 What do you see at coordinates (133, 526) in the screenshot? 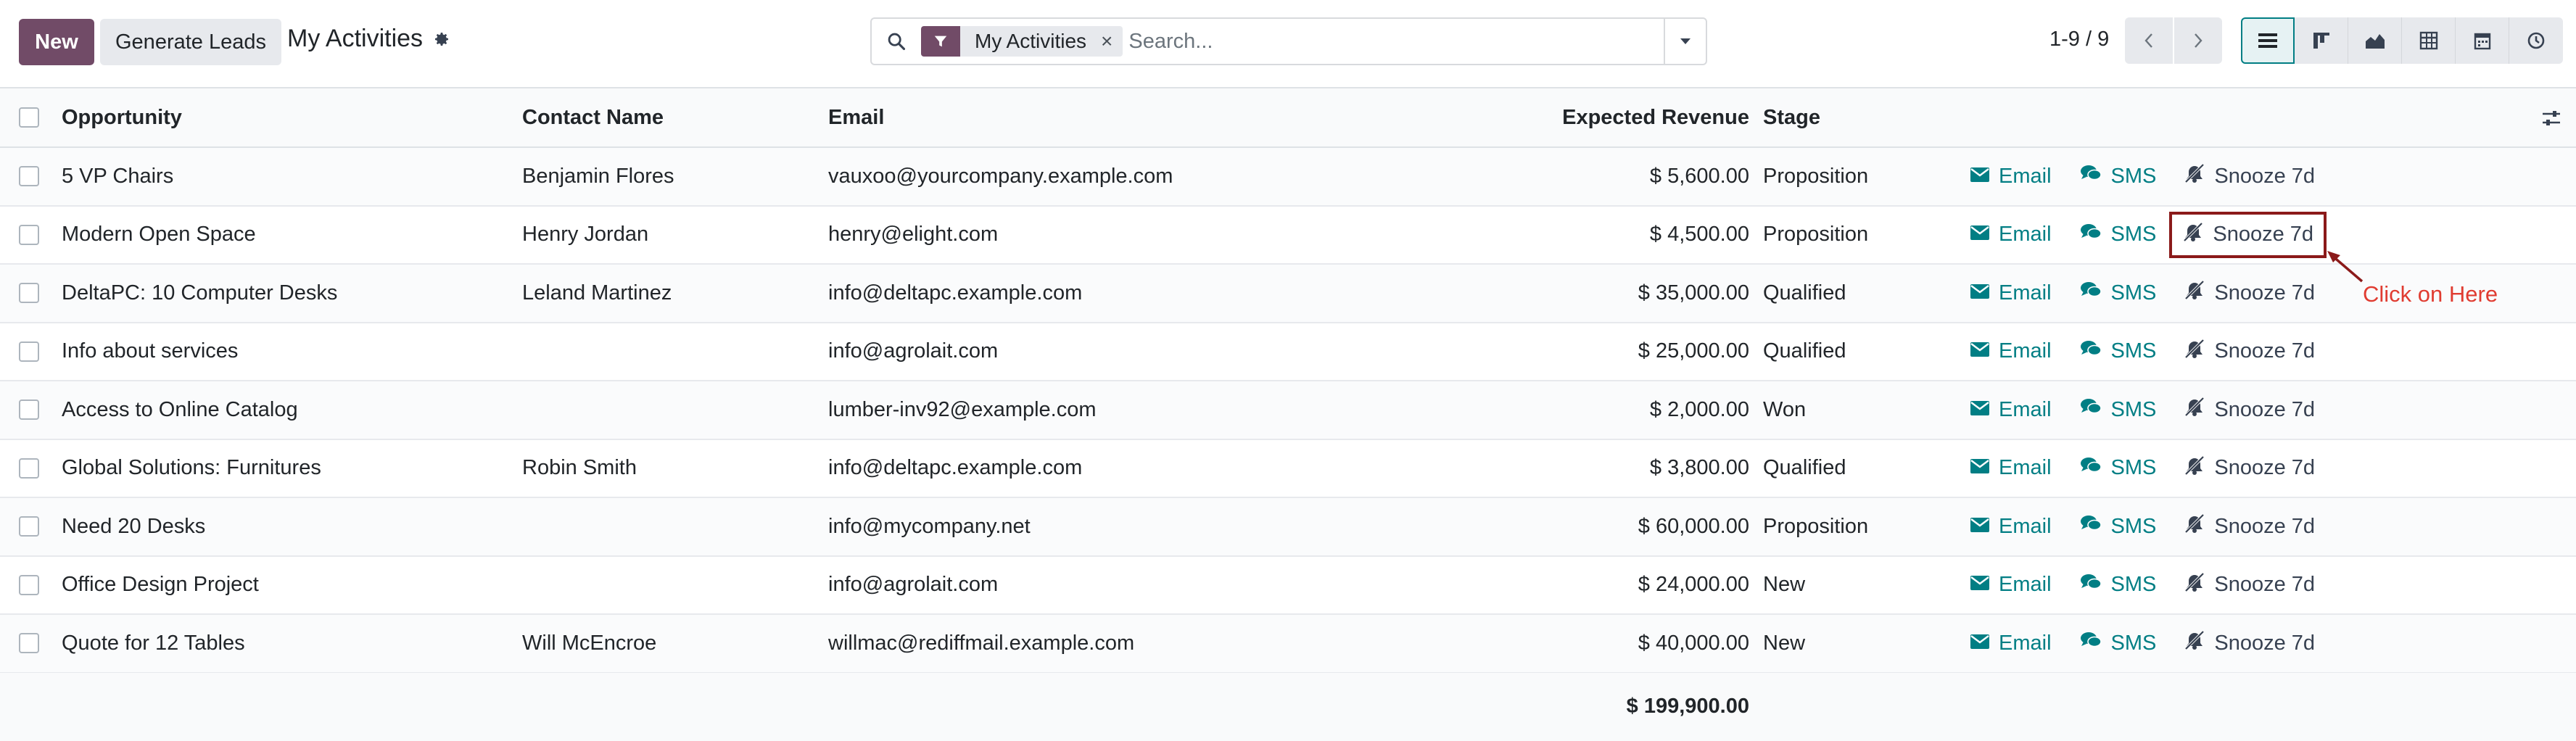
I see `cell-opportunity: Need 20 Desks` at bounding box center [133, 526].